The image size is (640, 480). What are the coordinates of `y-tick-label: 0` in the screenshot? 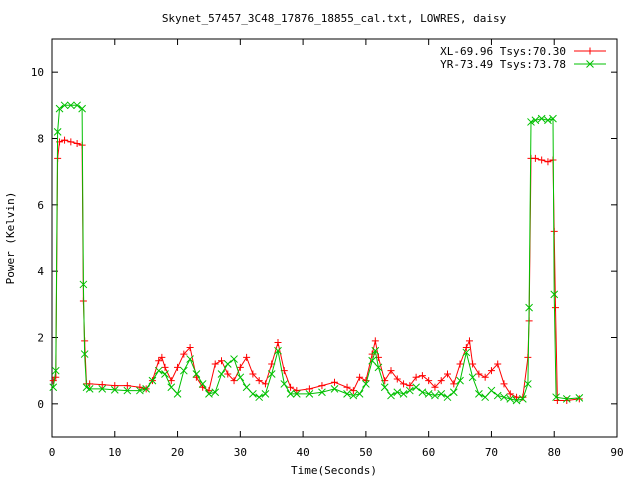 It's located at (40, 404).